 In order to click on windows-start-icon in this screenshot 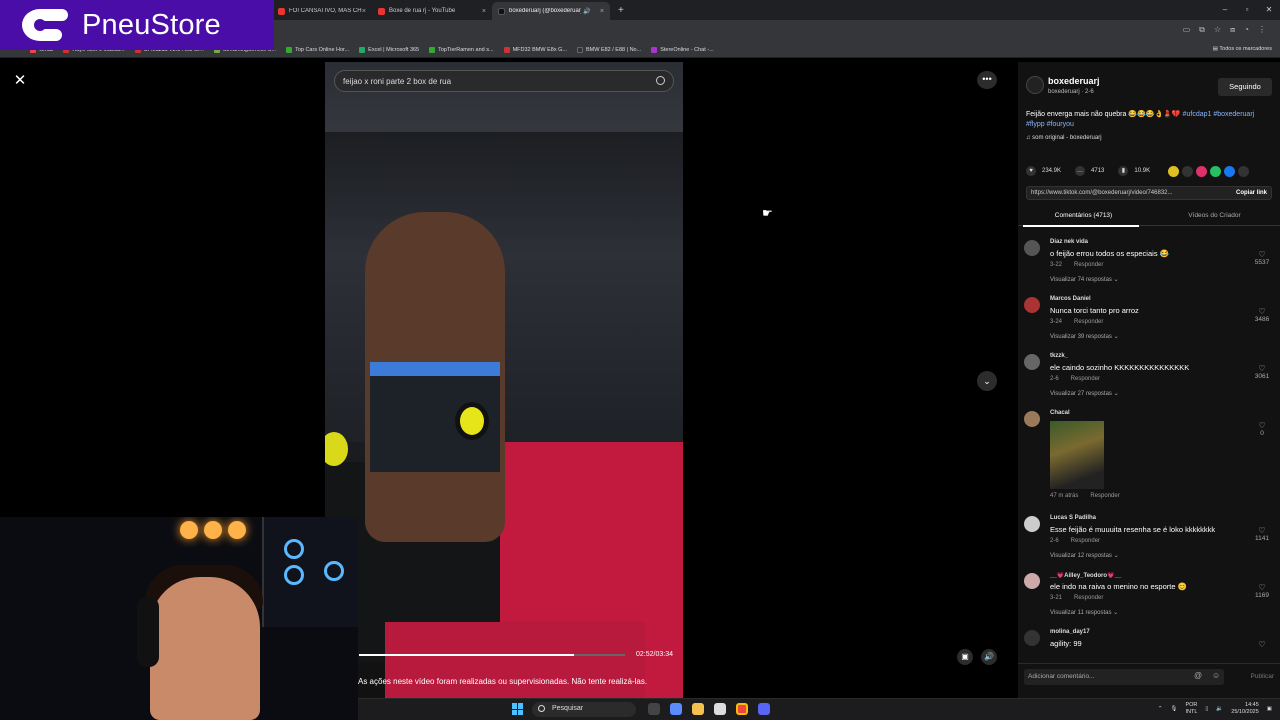, I will do `click(518, 709)`.